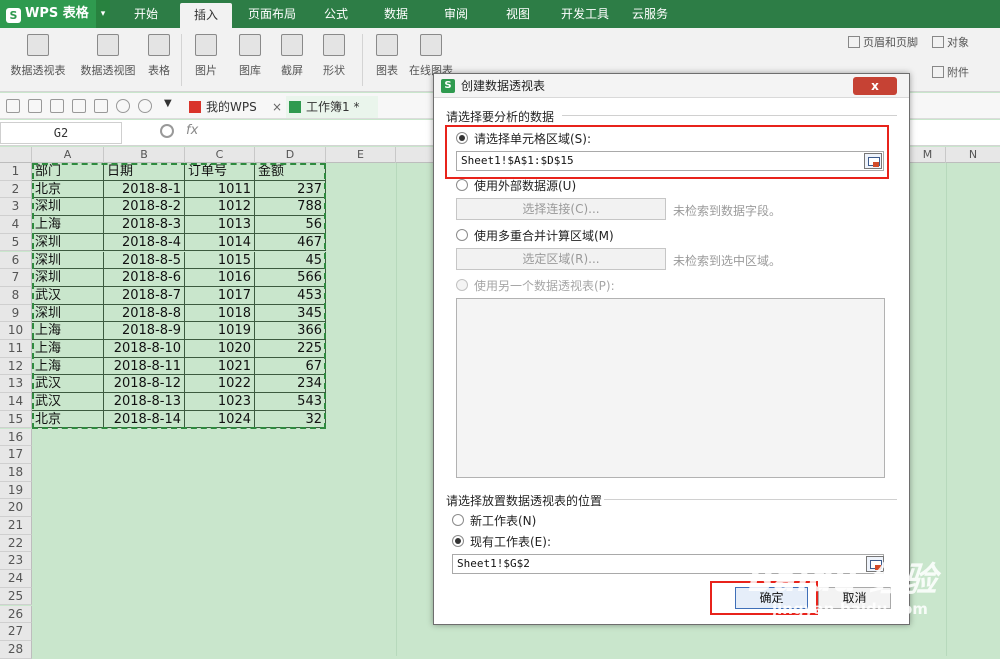 This screenshot has width=1000, height=659. What do you see at coordinates (16, 189) in the screenshot?
I see `row-header: 2` at bounding box center [16, 189].